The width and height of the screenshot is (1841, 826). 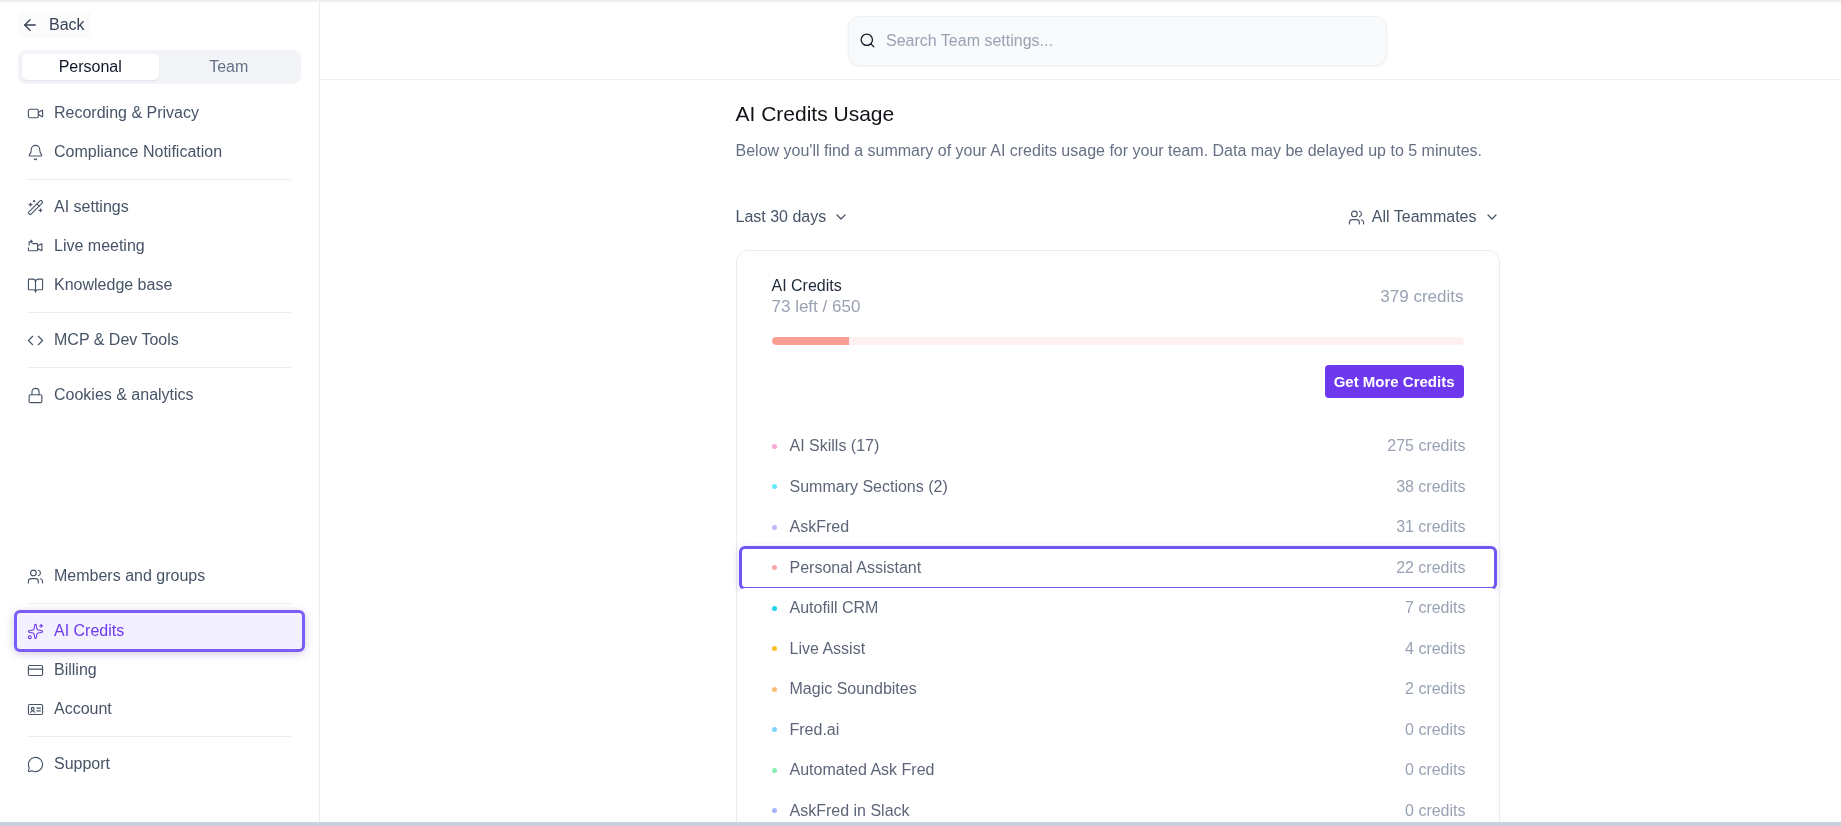 What do you see at coordinates (1109, 151) in the screenshot?
I see `page-description: Below you'll find a summary of your AI credits usage for your team. Data may be delayed up to 5 minutes.` at bounding box center [1109, 151].